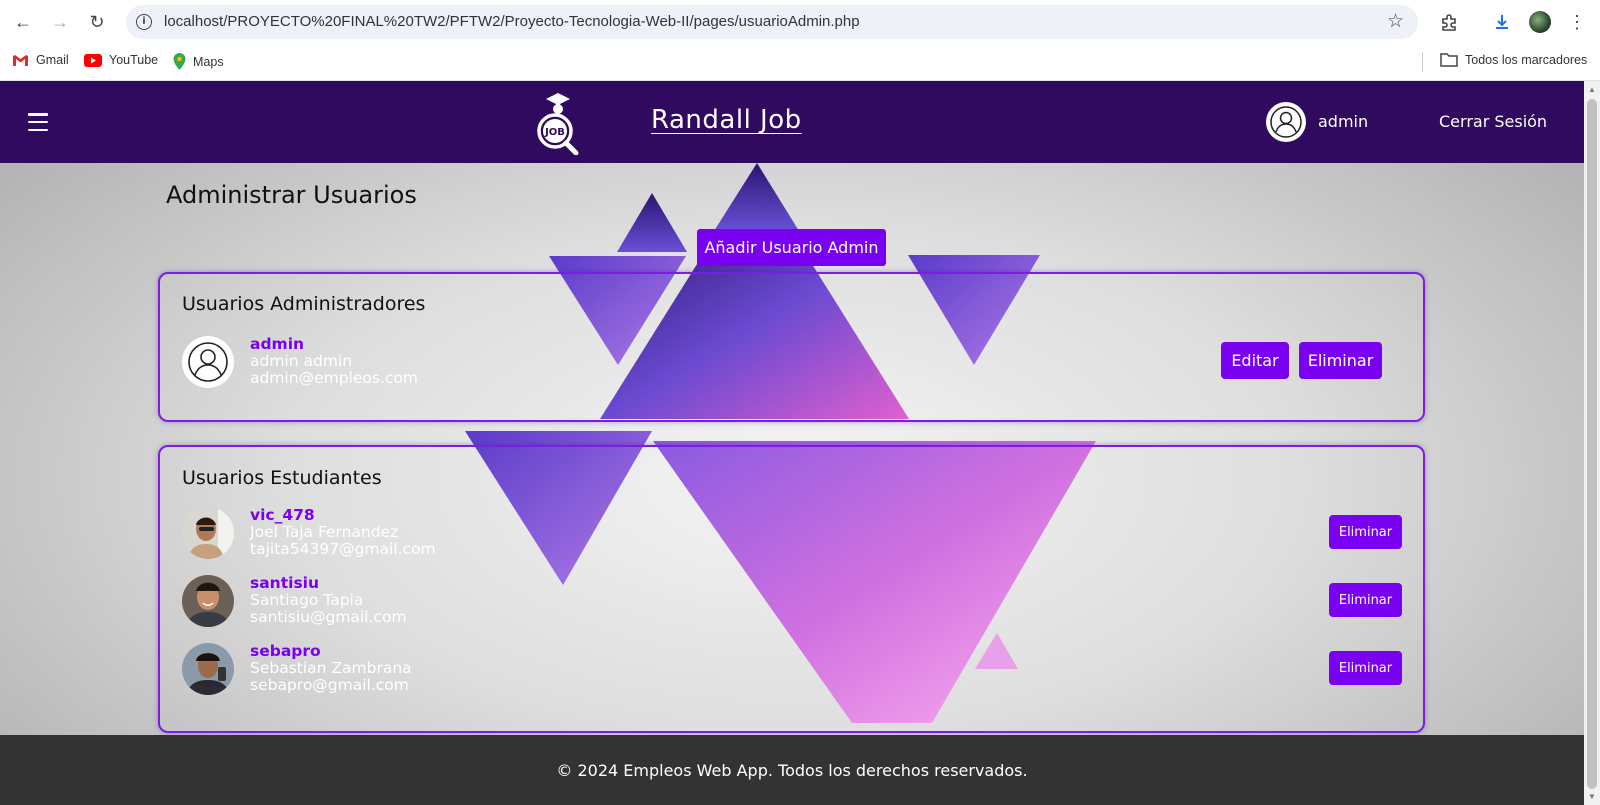  Describe the element at coordinates (20, 60) in the screenshot. I see `gmail-icon` at that location.